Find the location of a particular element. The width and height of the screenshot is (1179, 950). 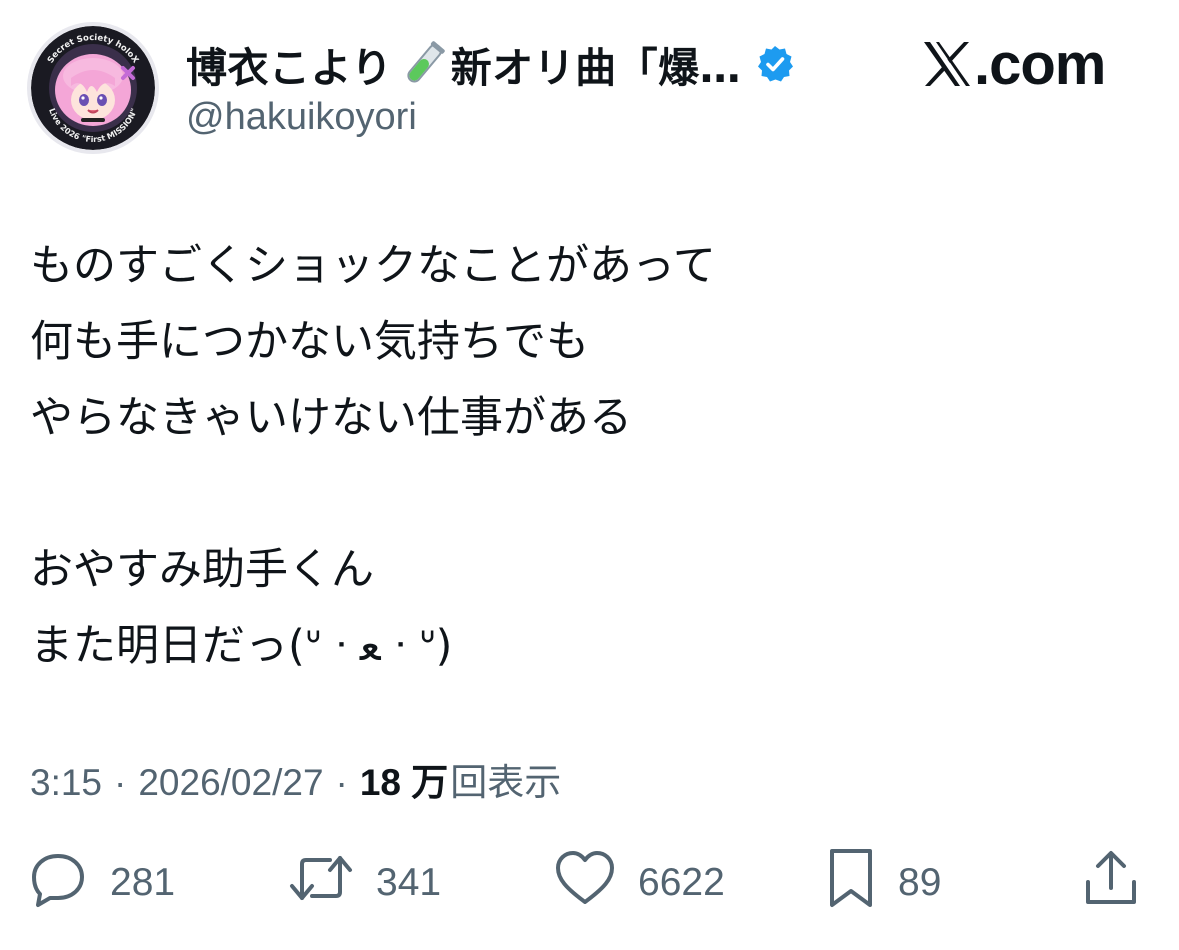

share-icon is located at coordinates (1111, 883).